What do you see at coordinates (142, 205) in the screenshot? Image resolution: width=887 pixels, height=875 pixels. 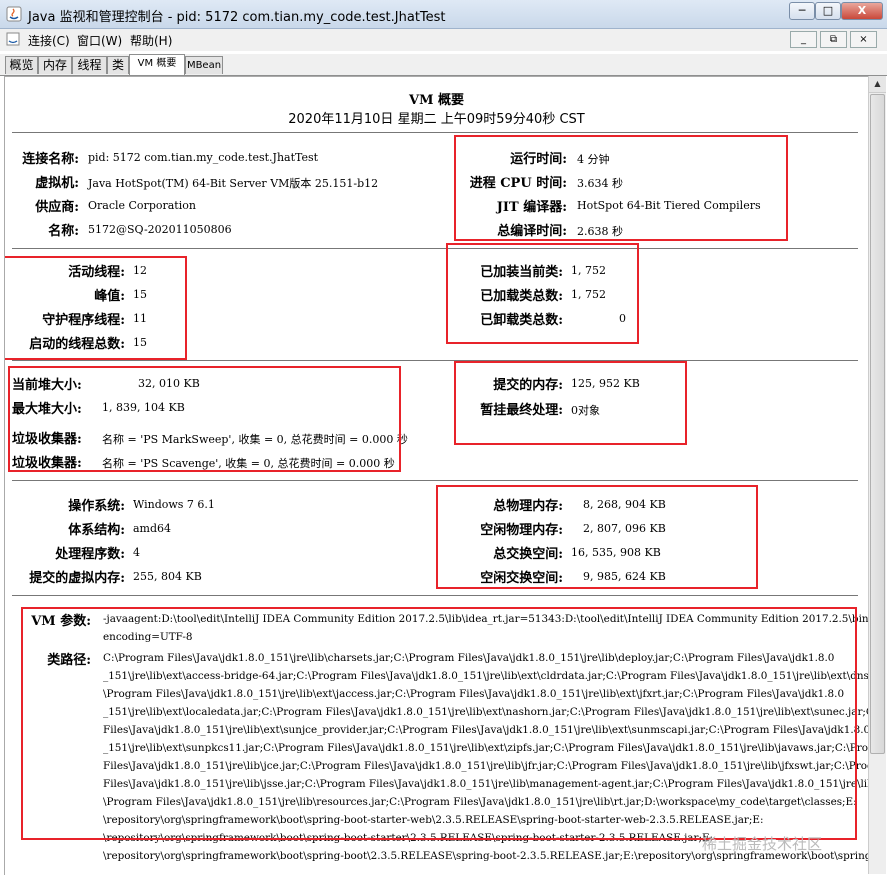 I see `value-vendor: Oracle Corporation` at bounding box center [142, 205].